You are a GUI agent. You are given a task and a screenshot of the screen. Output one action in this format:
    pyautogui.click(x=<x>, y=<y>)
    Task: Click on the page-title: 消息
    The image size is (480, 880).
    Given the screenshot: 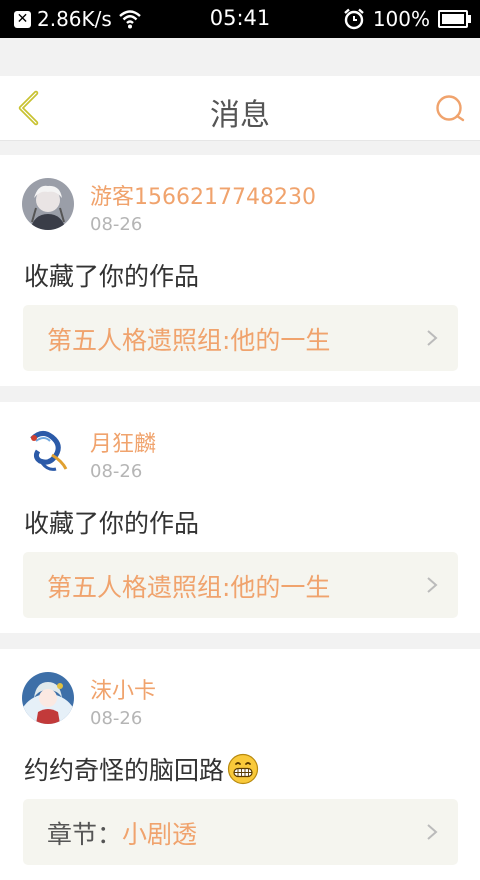 What is the action you would take?
    pyautogui.click(x=240, y=115)
    